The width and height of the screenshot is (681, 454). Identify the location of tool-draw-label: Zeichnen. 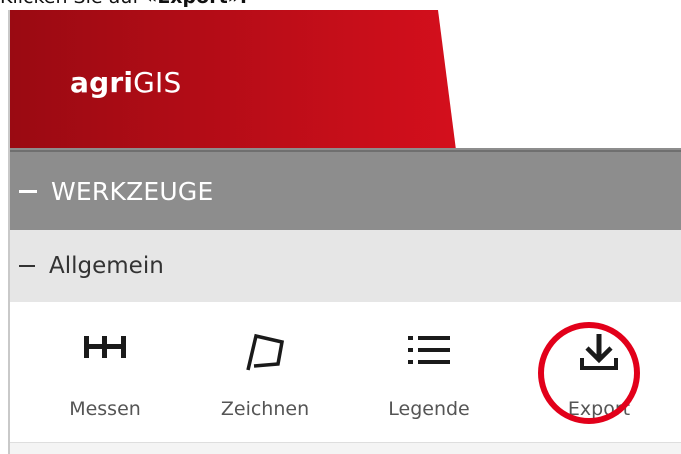
(265, 409).